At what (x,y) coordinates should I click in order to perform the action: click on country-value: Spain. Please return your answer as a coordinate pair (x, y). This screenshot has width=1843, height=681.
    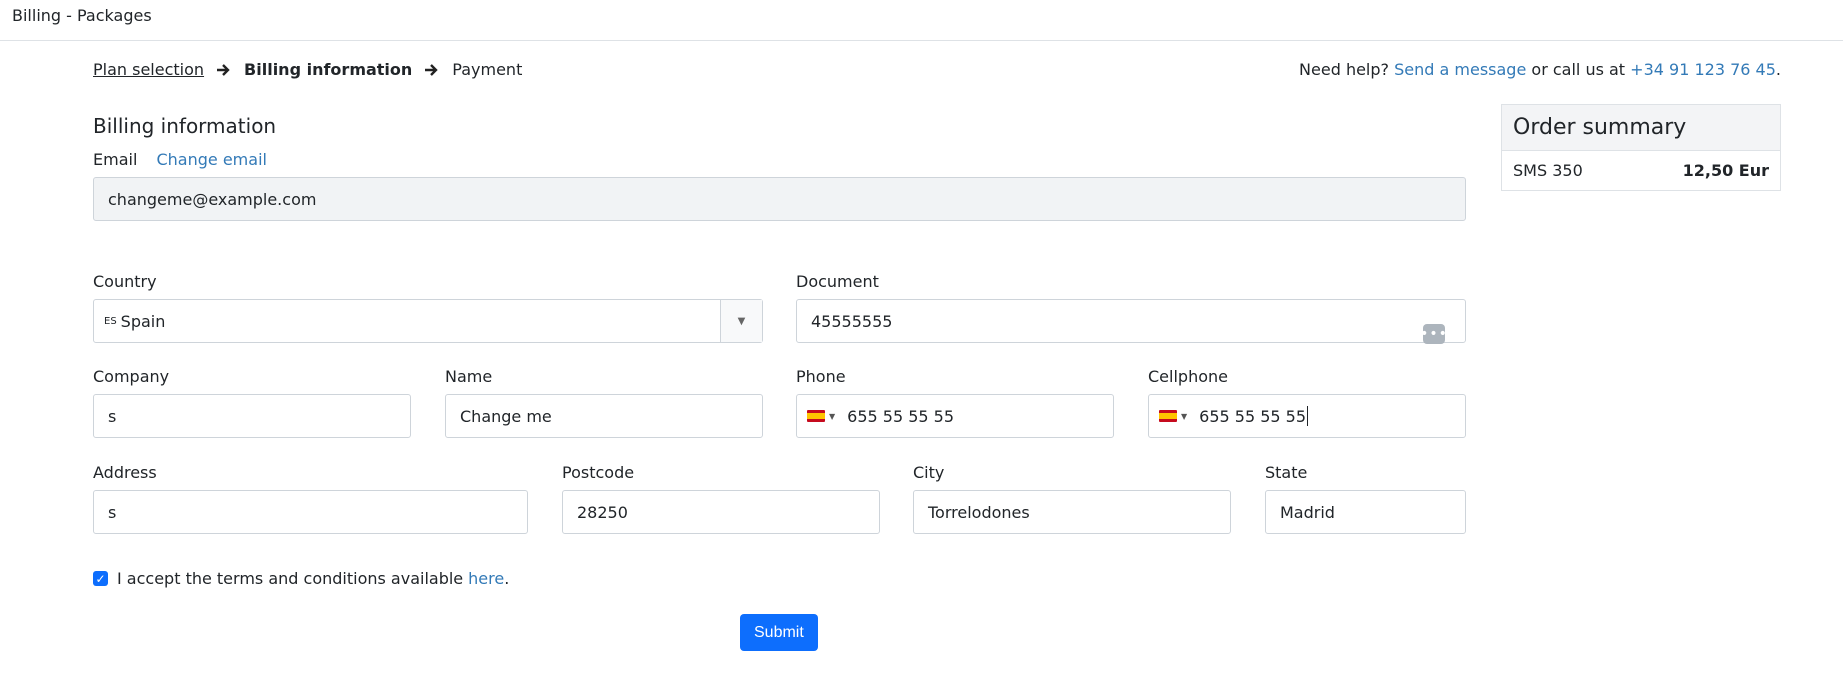
    Looking at the image, I should click on (143, 321).